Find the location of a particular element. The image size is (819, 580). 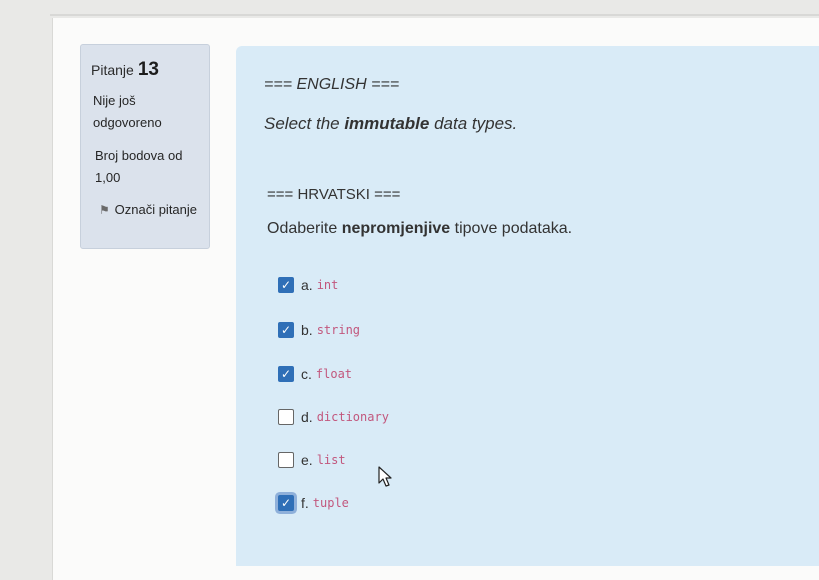

answer-option: ✓ a. int is located at coordinates (308, 285).